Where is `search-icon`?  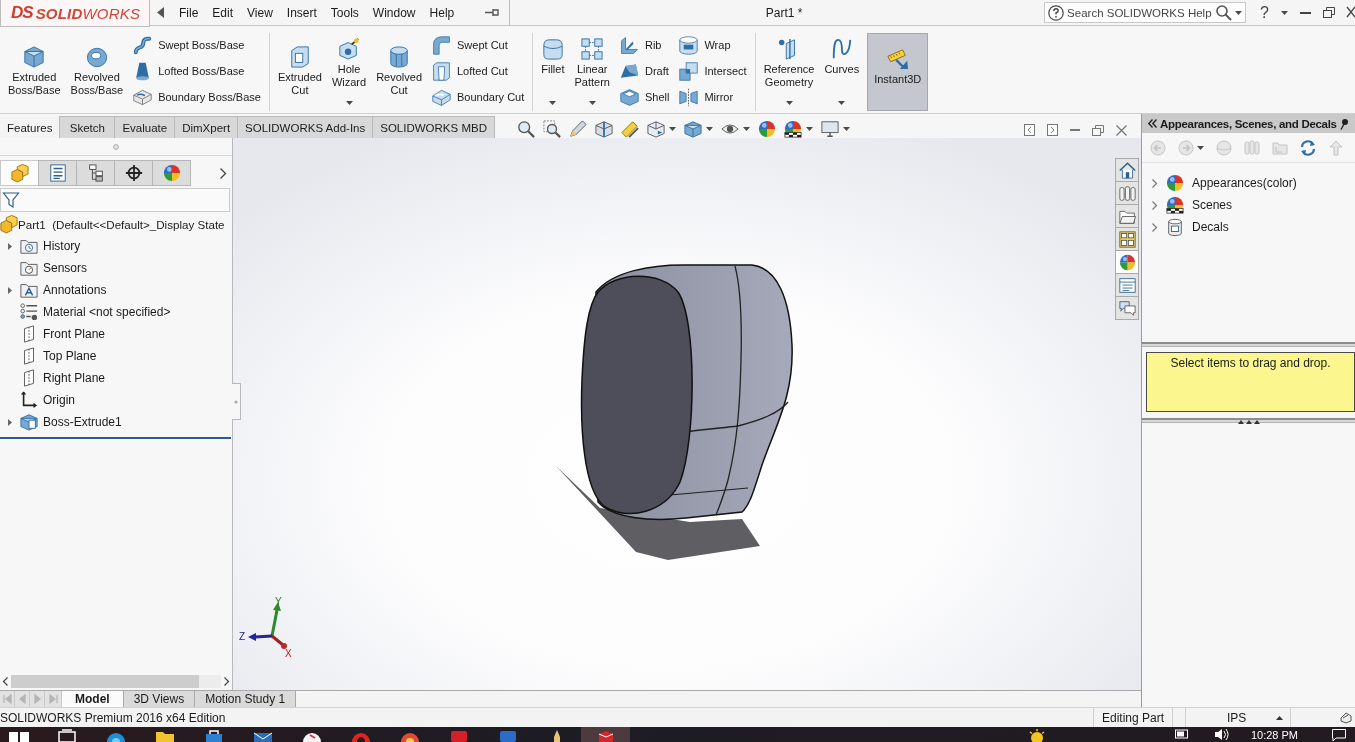 search-icon is located at coordinates (1224, 12).